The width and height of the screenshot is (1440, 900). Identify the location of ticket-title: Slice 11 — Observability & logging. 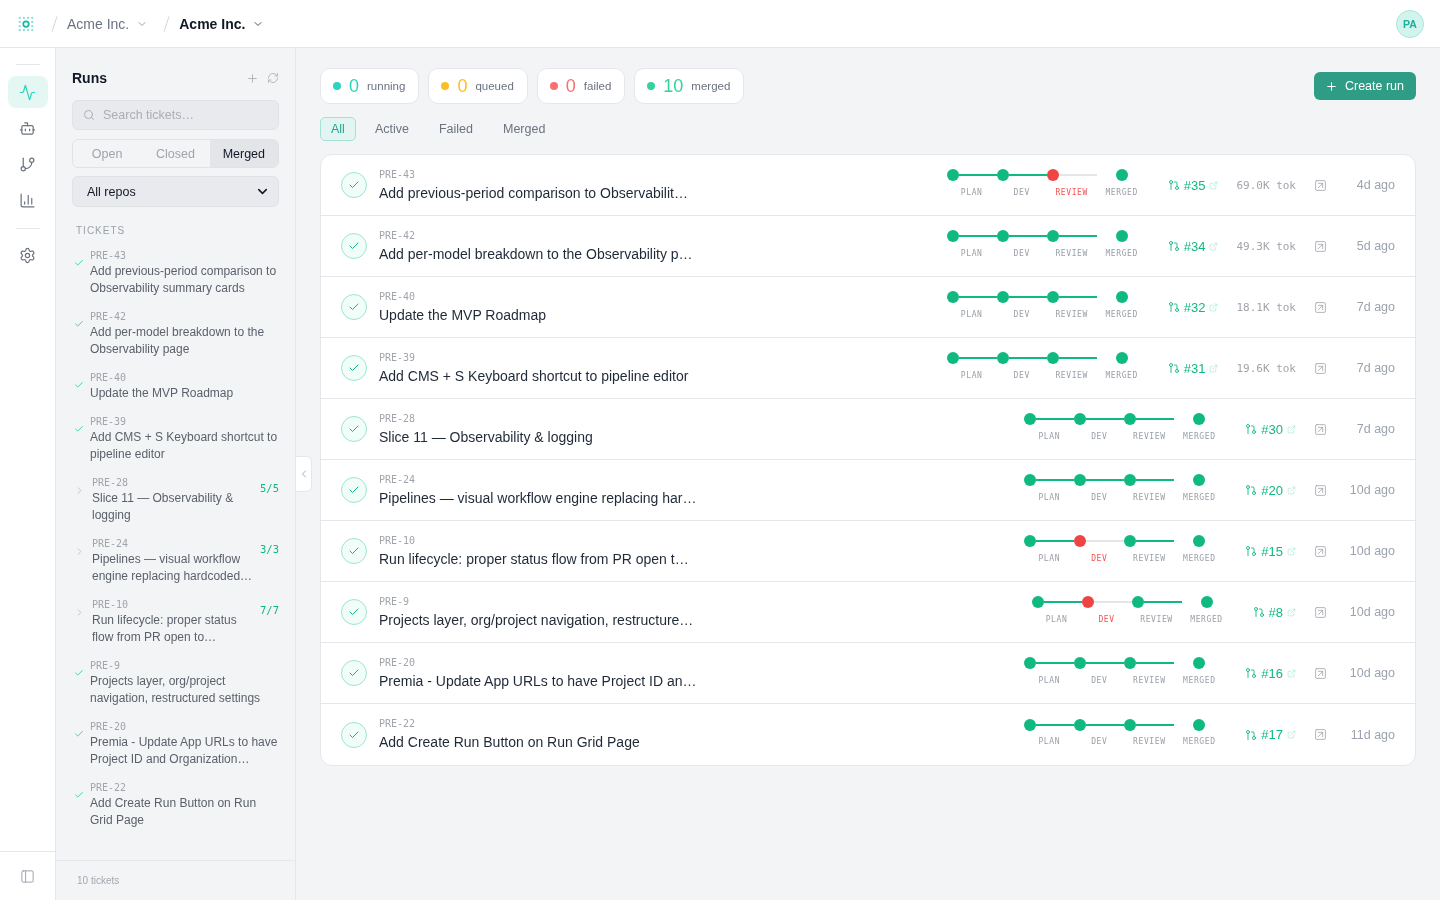
(173, 507).